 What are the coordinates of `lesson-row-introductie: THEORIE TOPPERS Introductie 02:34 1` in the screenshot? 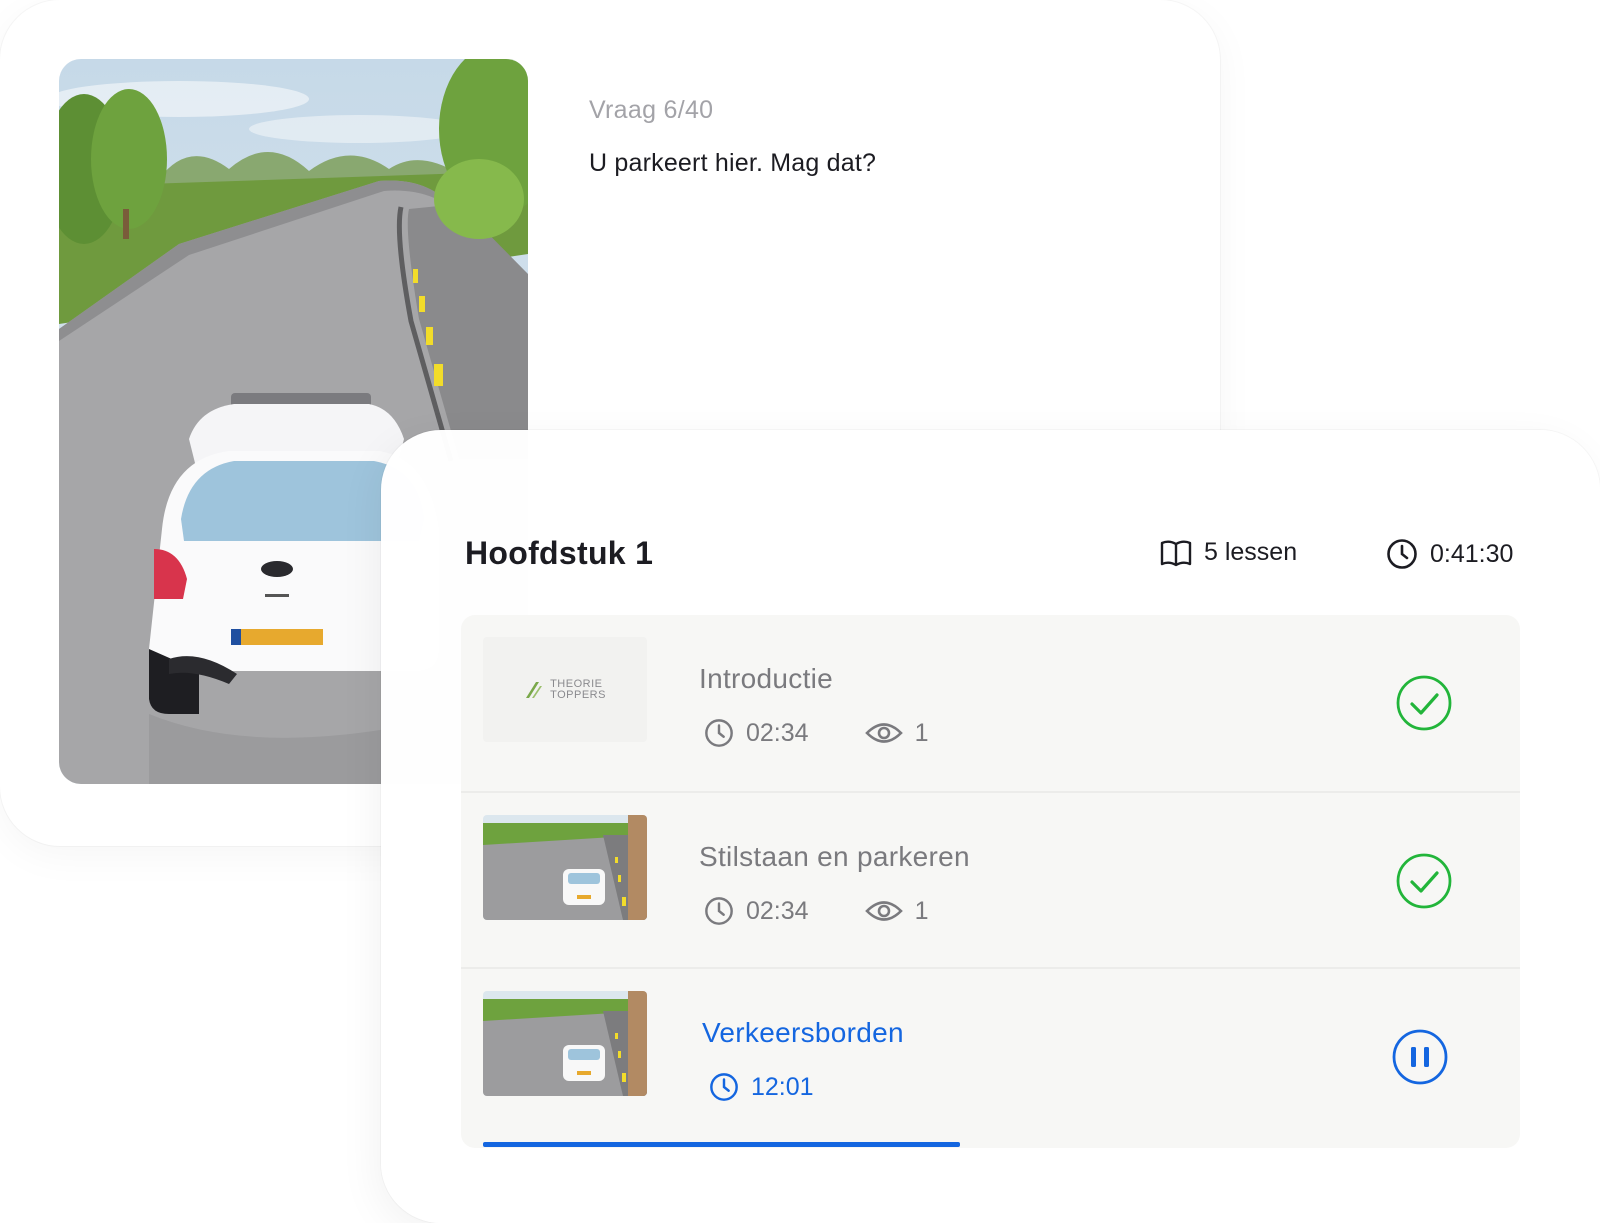 It's located at (990, 703).